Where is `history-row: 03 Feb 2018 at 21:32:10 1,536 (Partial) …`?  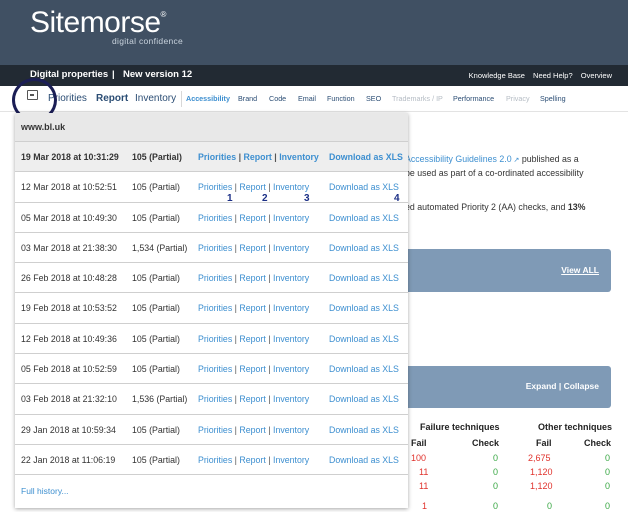 history-row: 03 Feb 2018 at 21:32:10 1,536 (Partial) … is located at coordinates (211, 399).